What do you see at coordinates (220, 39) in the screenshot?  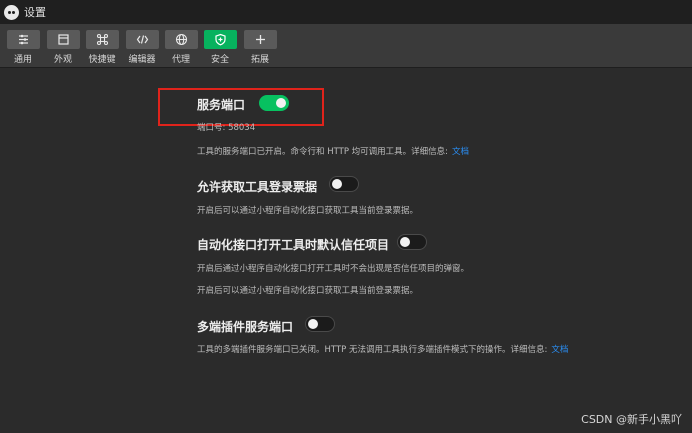 I see `shield-icon` at bounding box center [220, 39].